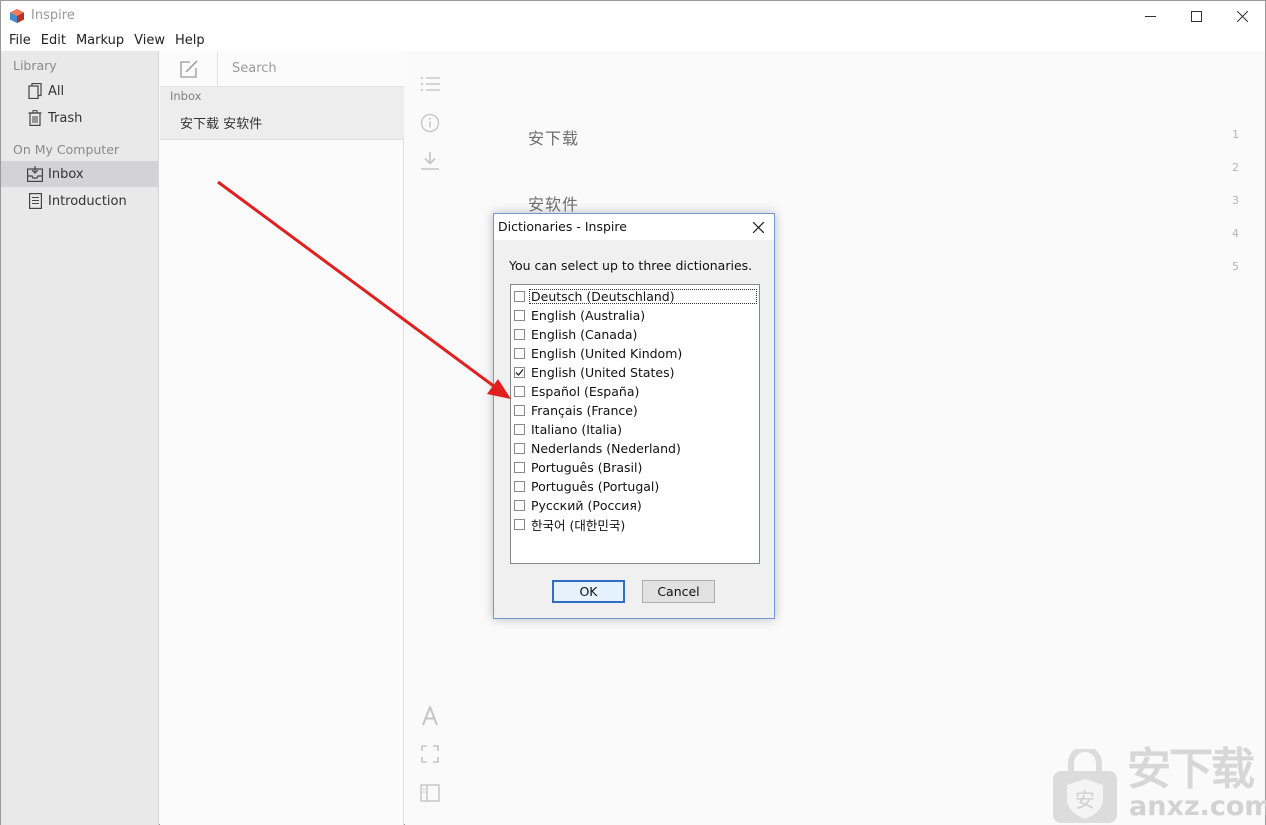  Describe the element at coordinates (65, 118) in the screenshot. I see `sidebar-item-label: Trash` at that location.